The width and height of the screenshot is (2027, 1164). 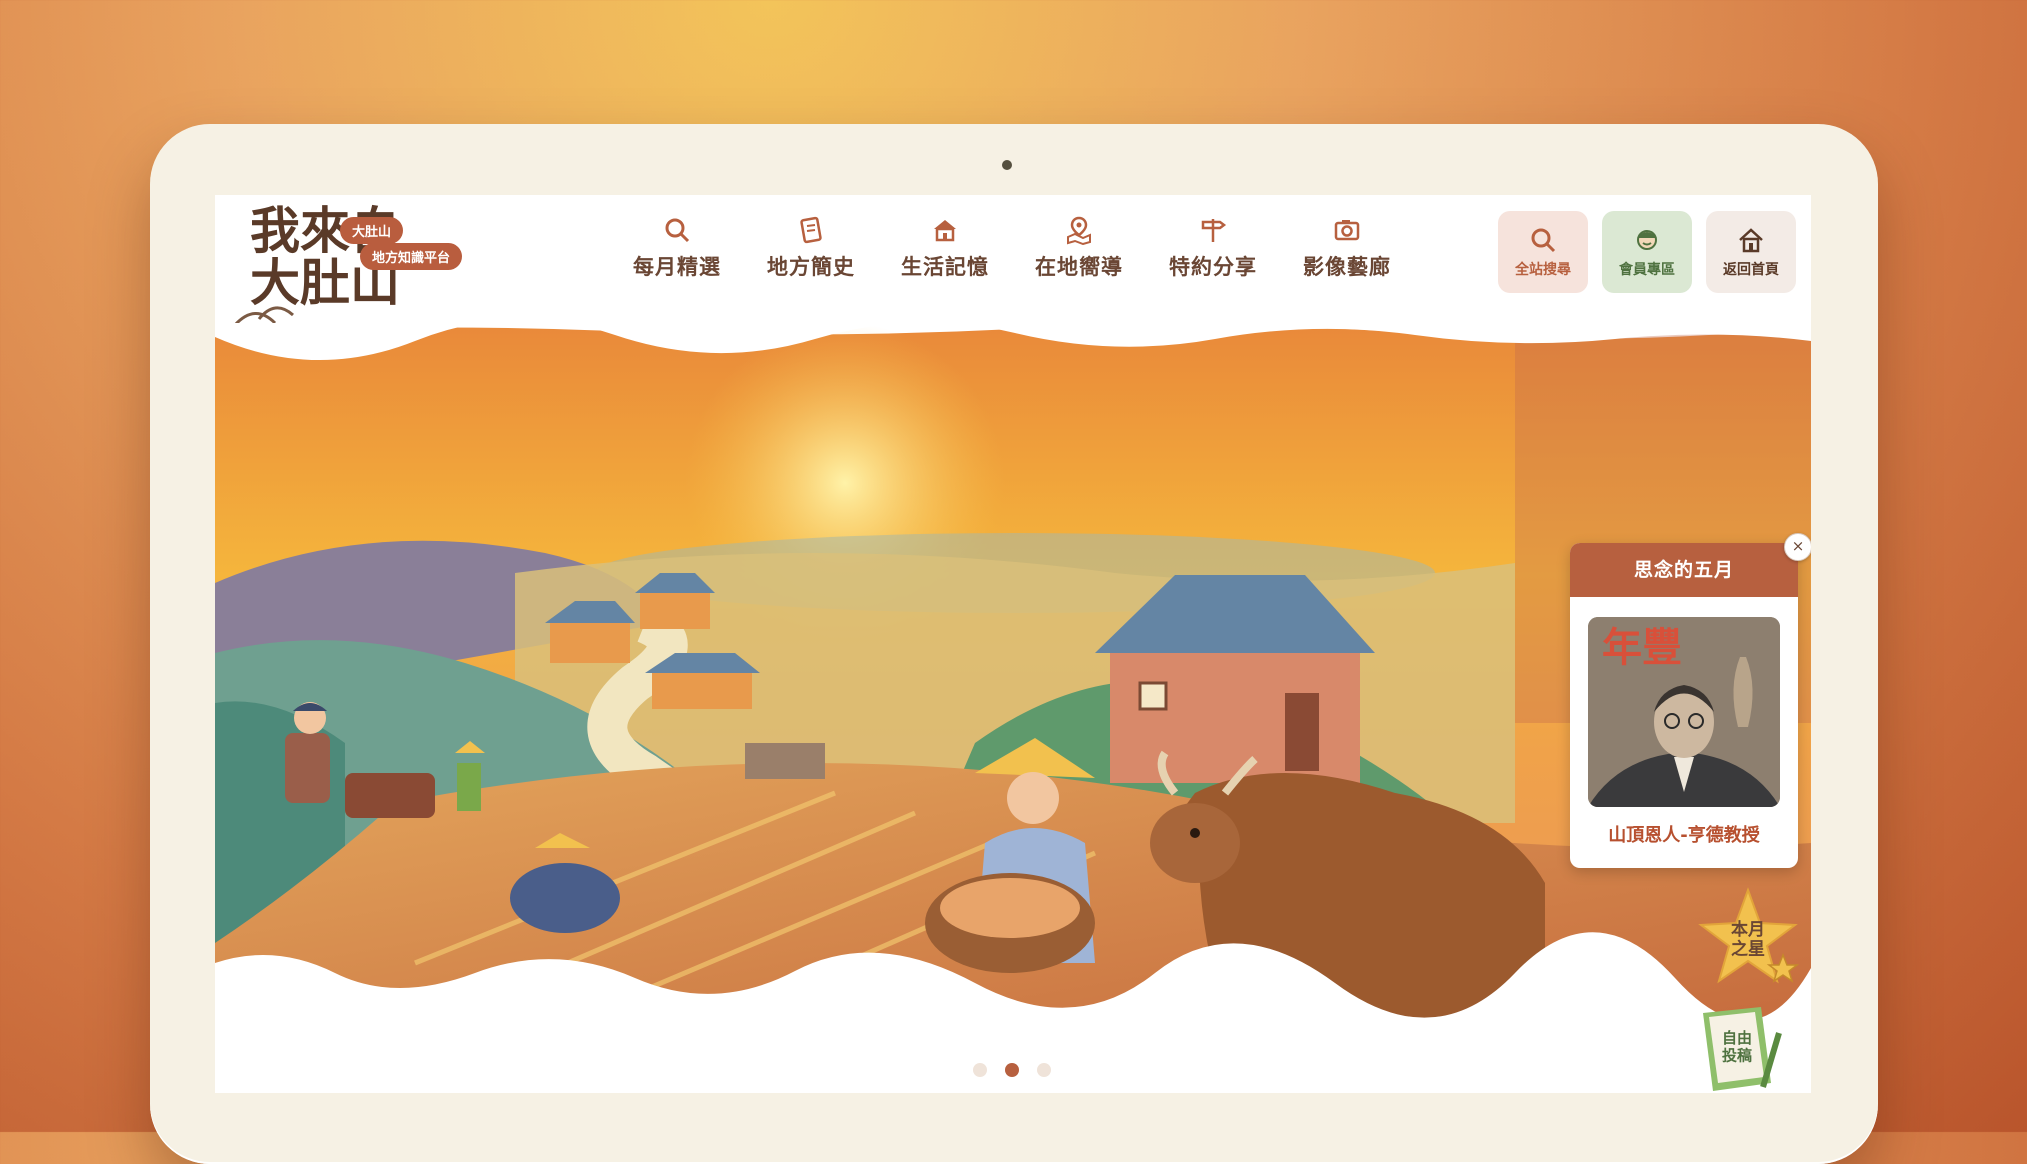 I want to click on portrait-title-text: 年豐, so click(x=1642, y=647).